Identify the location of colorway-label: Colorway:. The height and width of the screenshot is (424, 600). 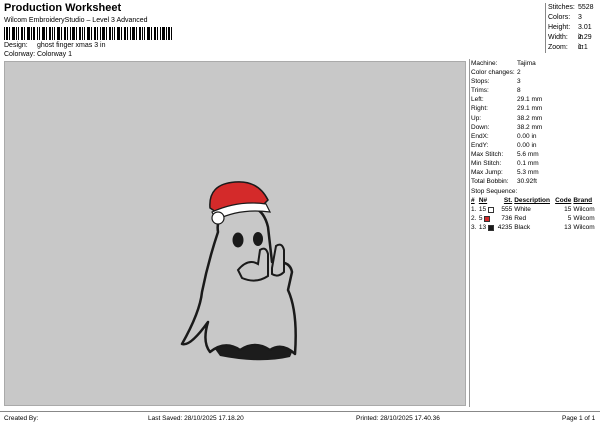
(20, 54).